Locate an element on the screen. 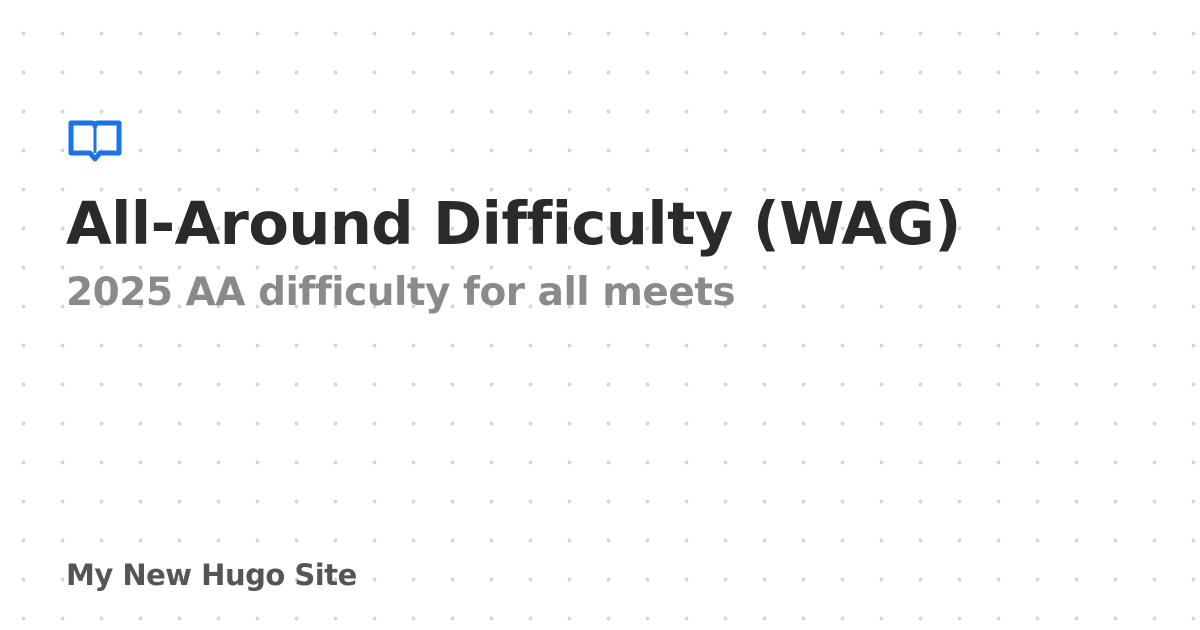 The height and width of the screenshot is (630, 1200). page-title: All-Around Difficulty (WAG) is located at coordinates (513, 223).